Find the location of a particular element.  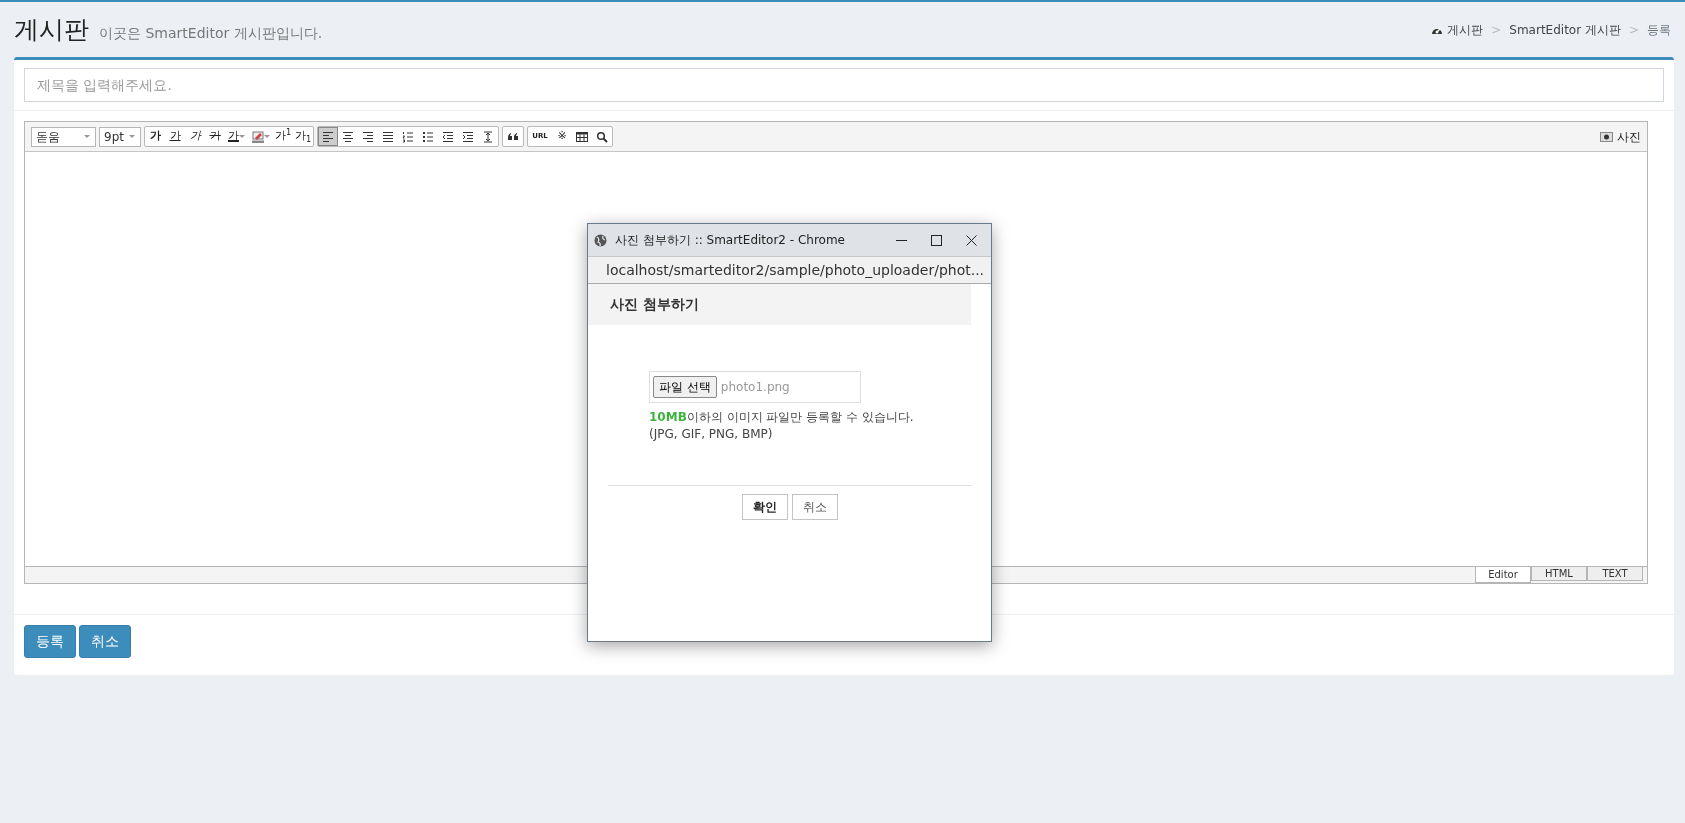

format-note: (JPG, GIF, PNG, BMP) is located at coordinates (711, 434).